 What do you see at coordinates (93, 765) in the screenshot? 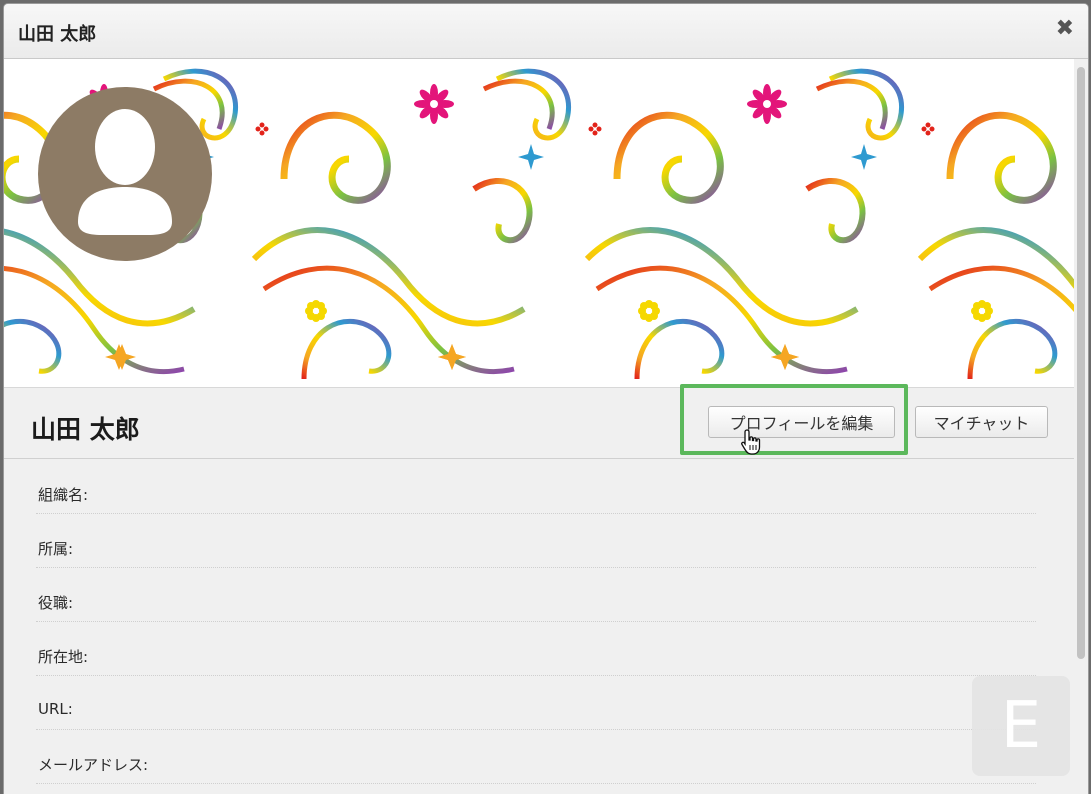
I see `field-label: メールアドレス:` at bounding box center [93, 765].